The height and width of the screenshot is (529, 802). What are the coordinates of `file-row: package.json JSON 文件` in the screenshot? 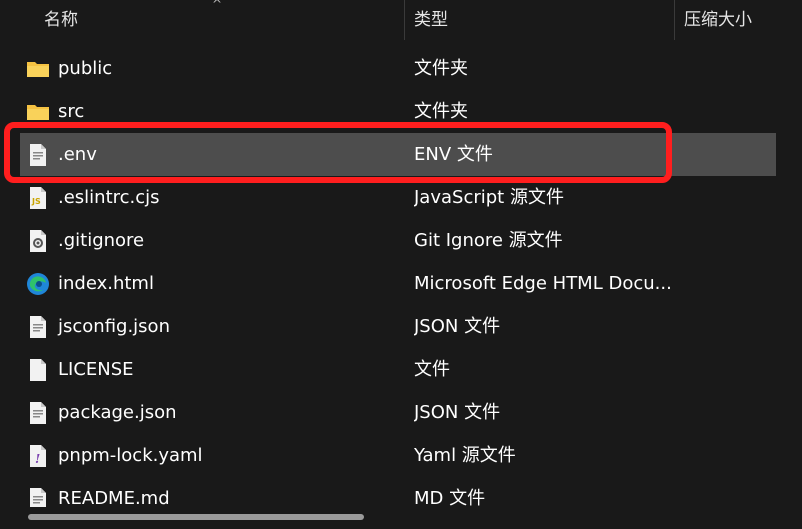 It's located at (398, 412).